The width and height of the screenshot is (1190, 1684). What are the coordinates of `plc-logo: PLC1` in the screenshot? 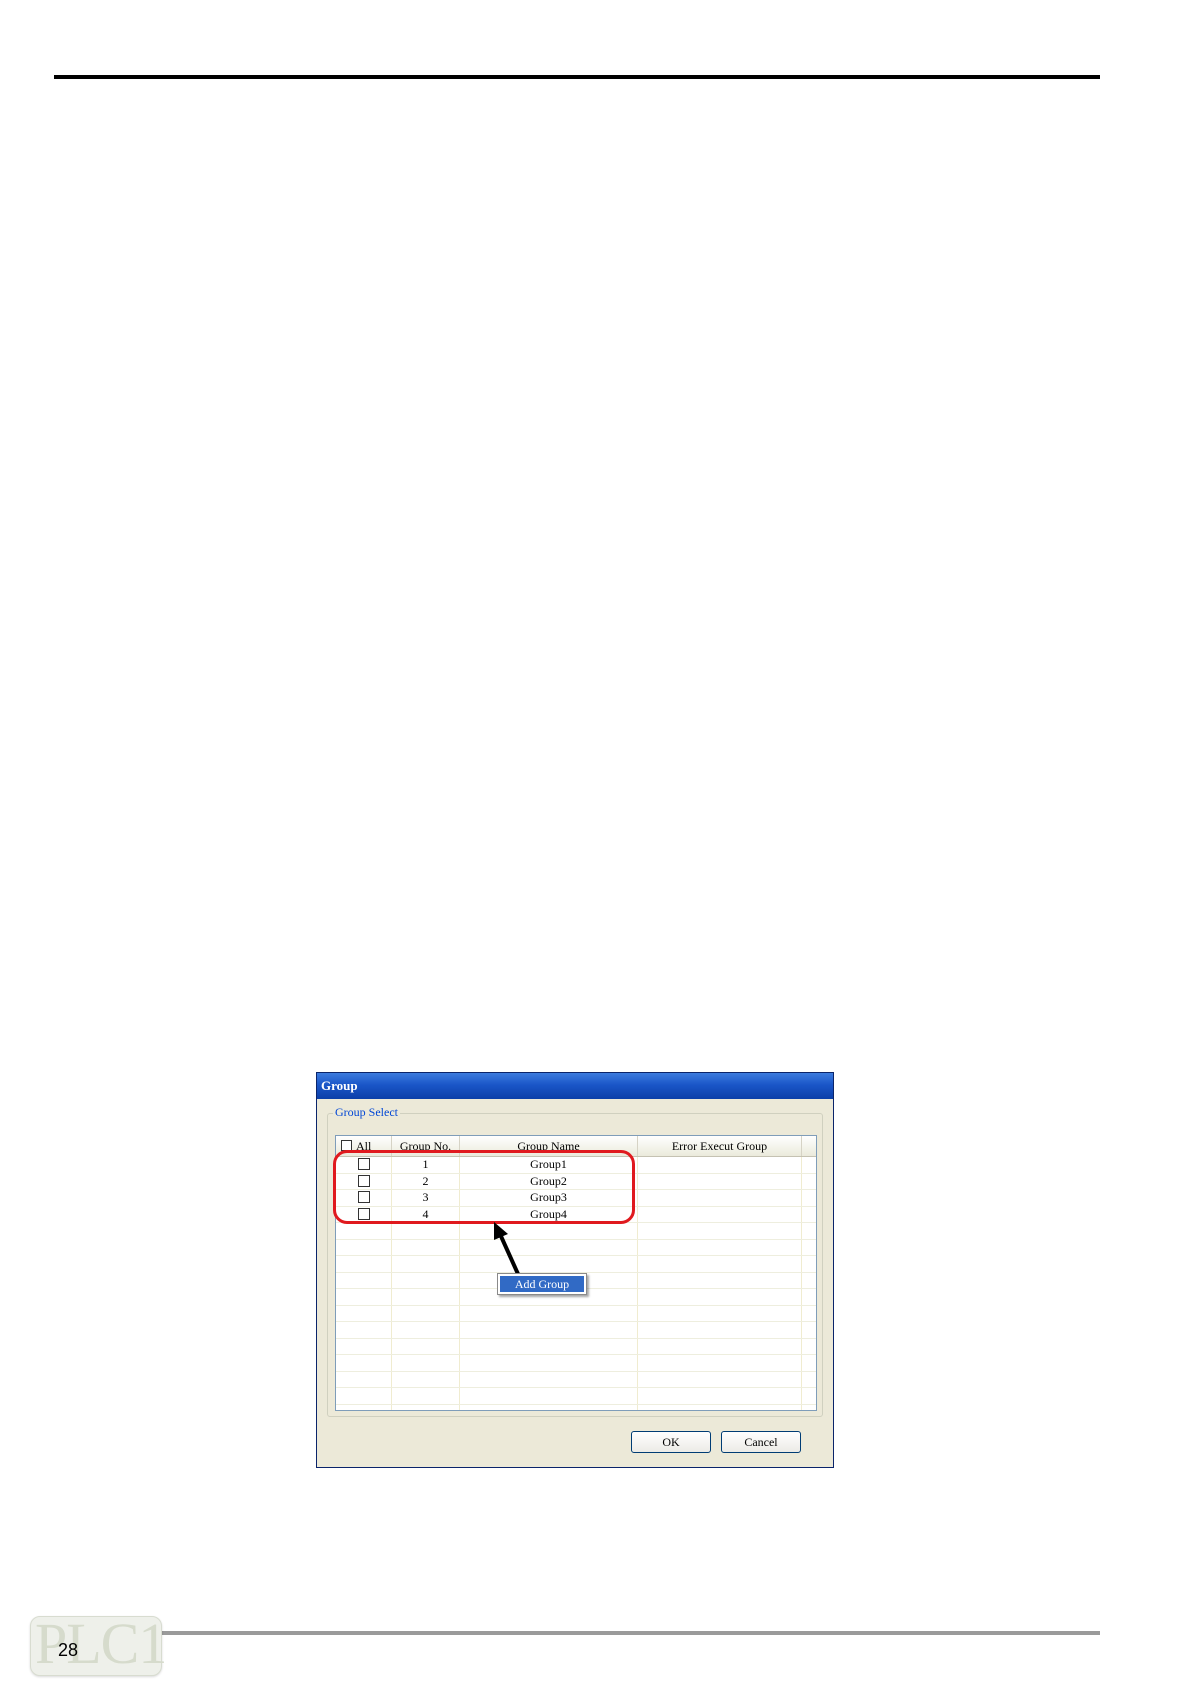 It's located at (98, 1644).